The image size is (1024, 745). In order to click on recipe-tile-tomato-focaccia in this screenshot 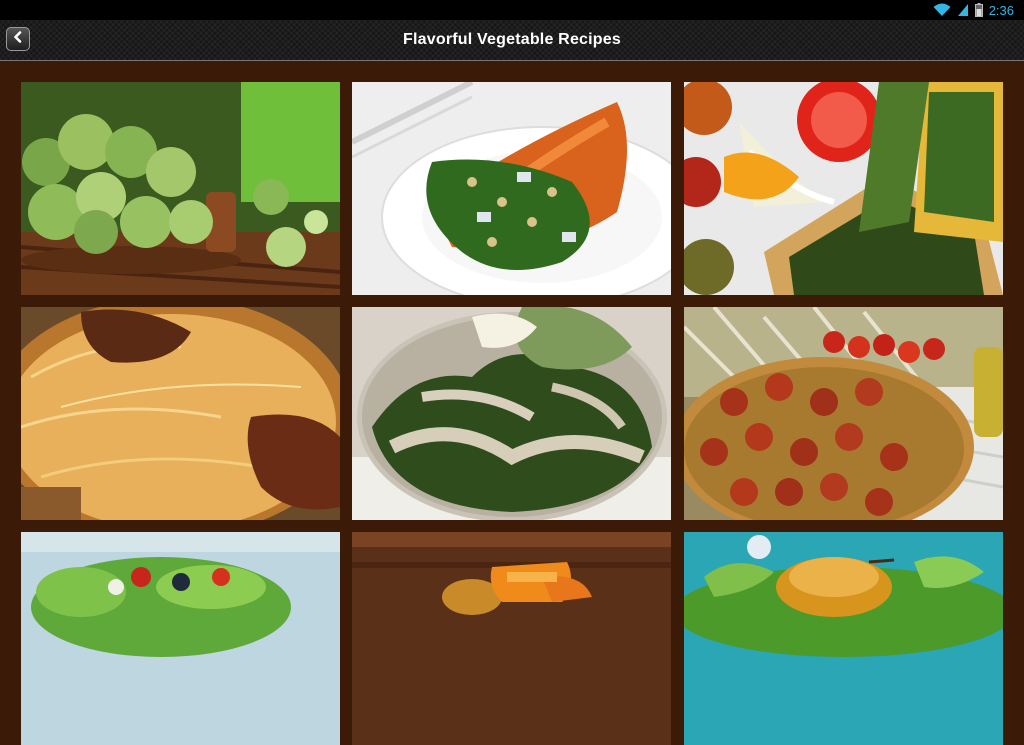, I will do `click(843, 413)`.